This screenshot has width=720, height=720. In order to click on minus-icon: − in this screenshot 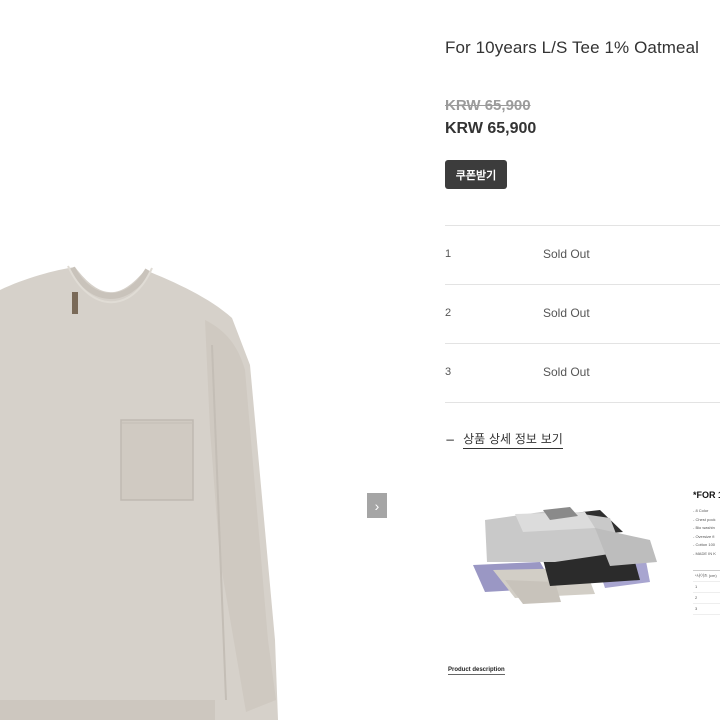, I will do `click(450, 439)`.